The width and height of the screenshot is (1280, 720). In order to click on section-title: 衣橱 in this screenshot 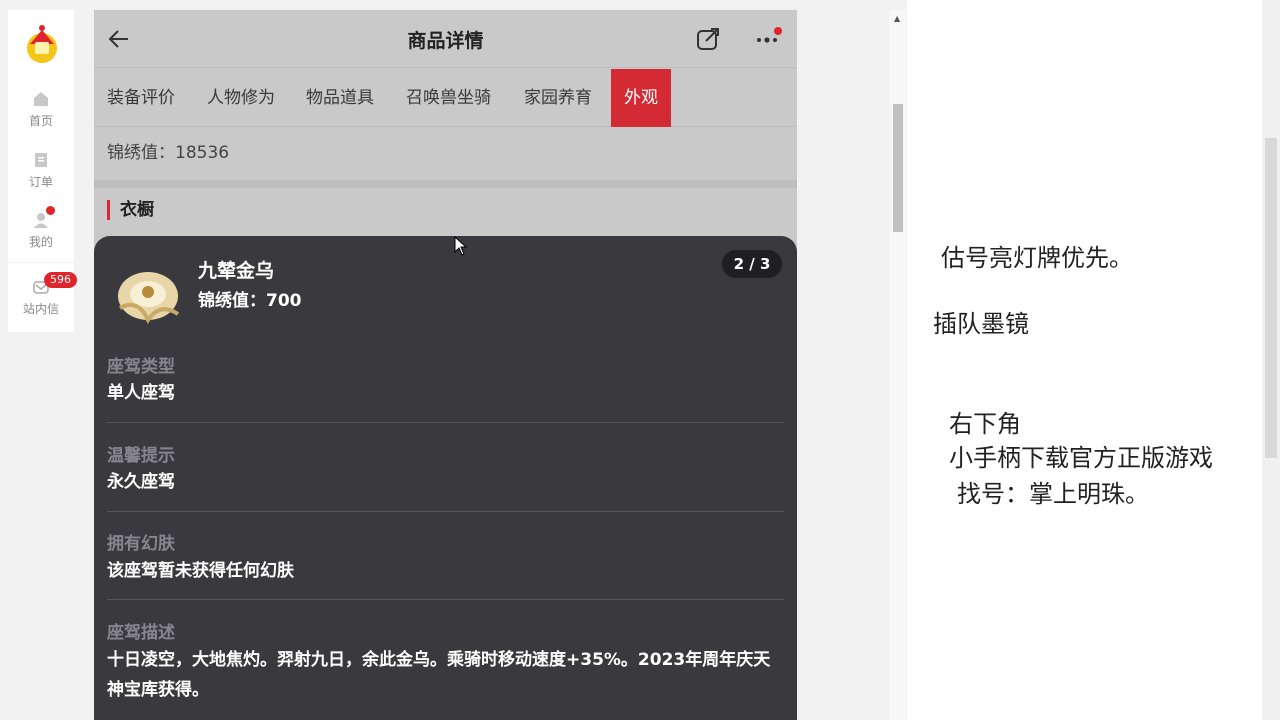, I will do `click(130, 210)`.